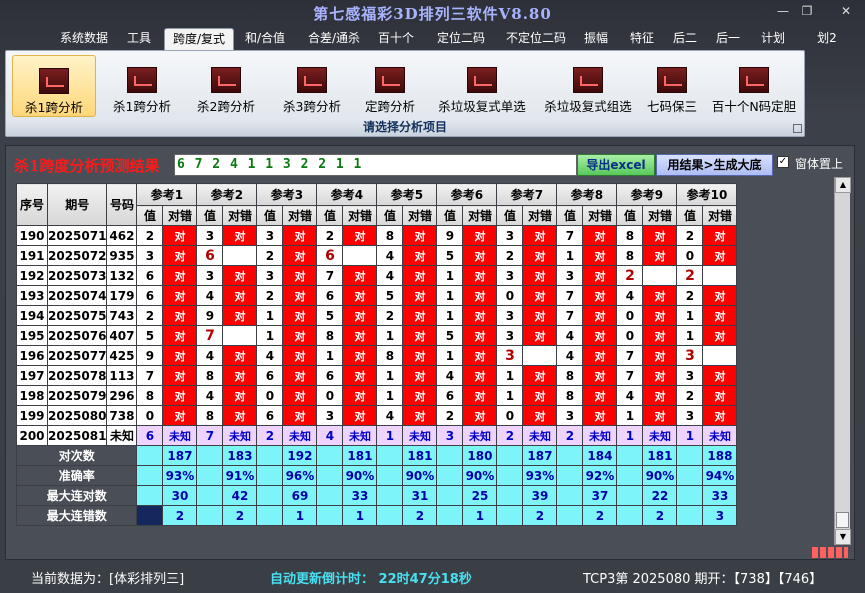 This screenshot has width=865, height=593. I want to click on ribbon-button-4: 定跨分析, so click(390, 86).